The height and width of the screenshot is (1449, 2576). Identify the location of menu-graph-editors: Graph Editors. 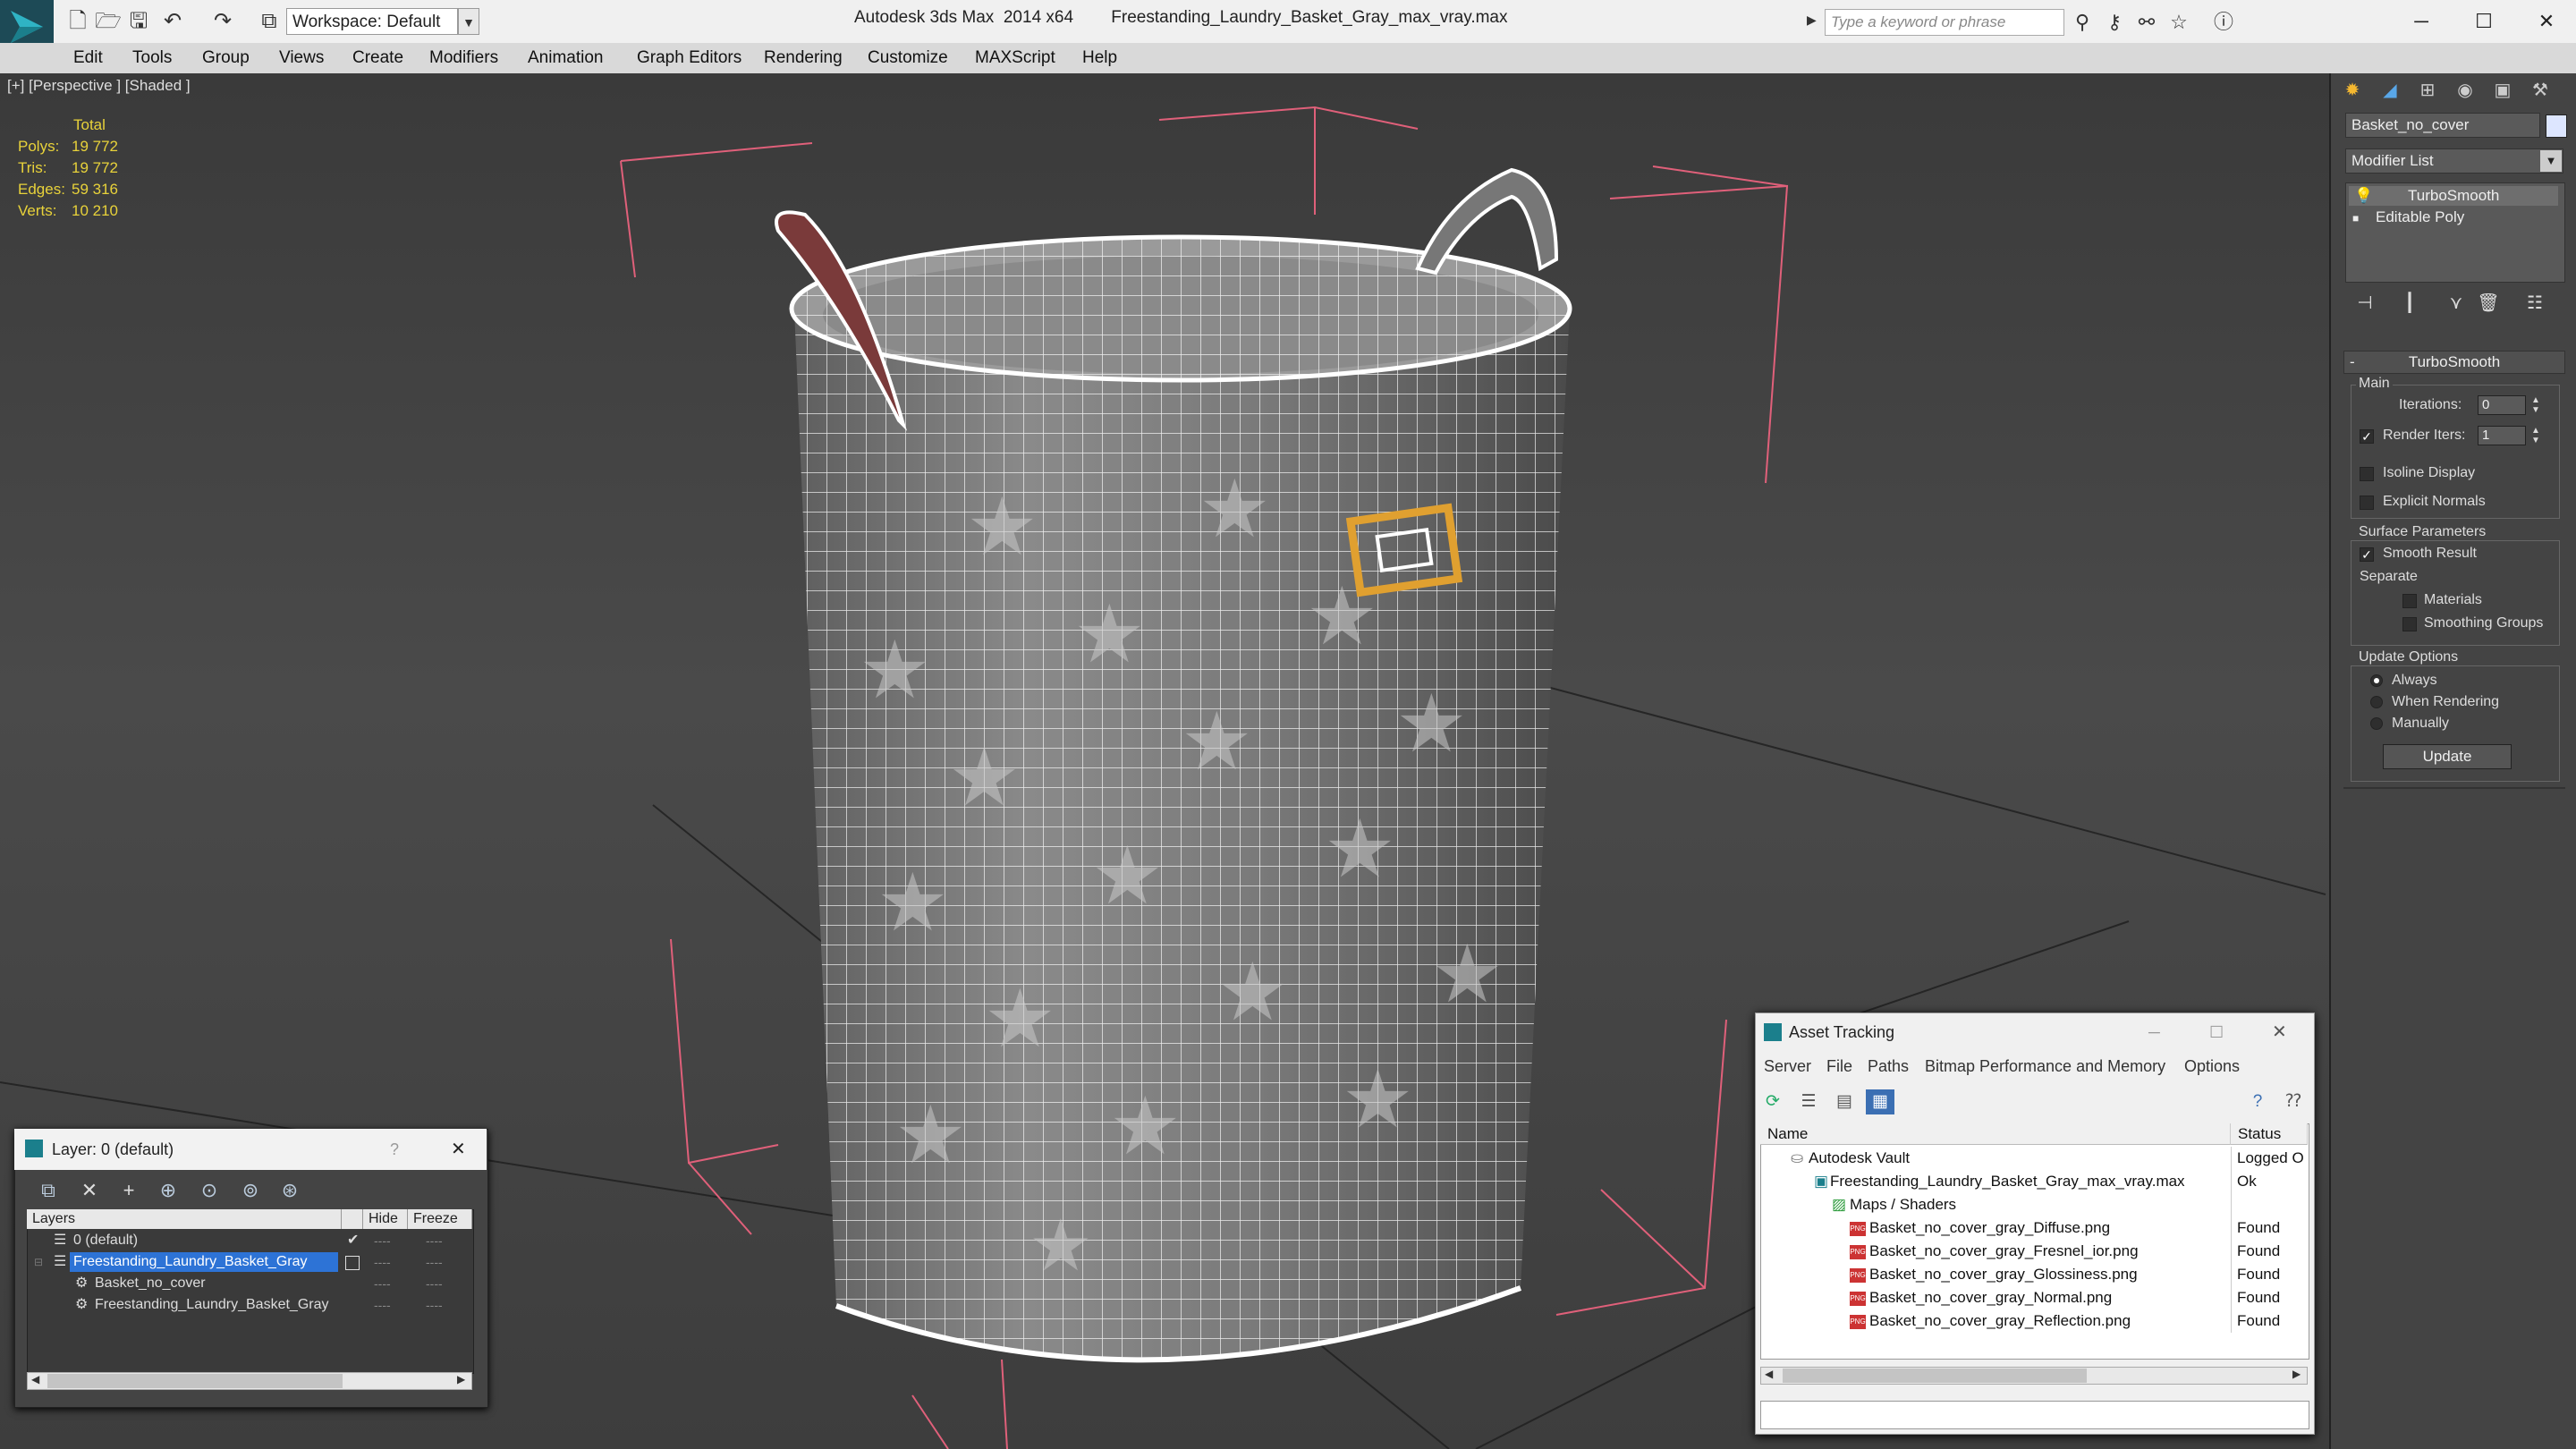
(689, 58).